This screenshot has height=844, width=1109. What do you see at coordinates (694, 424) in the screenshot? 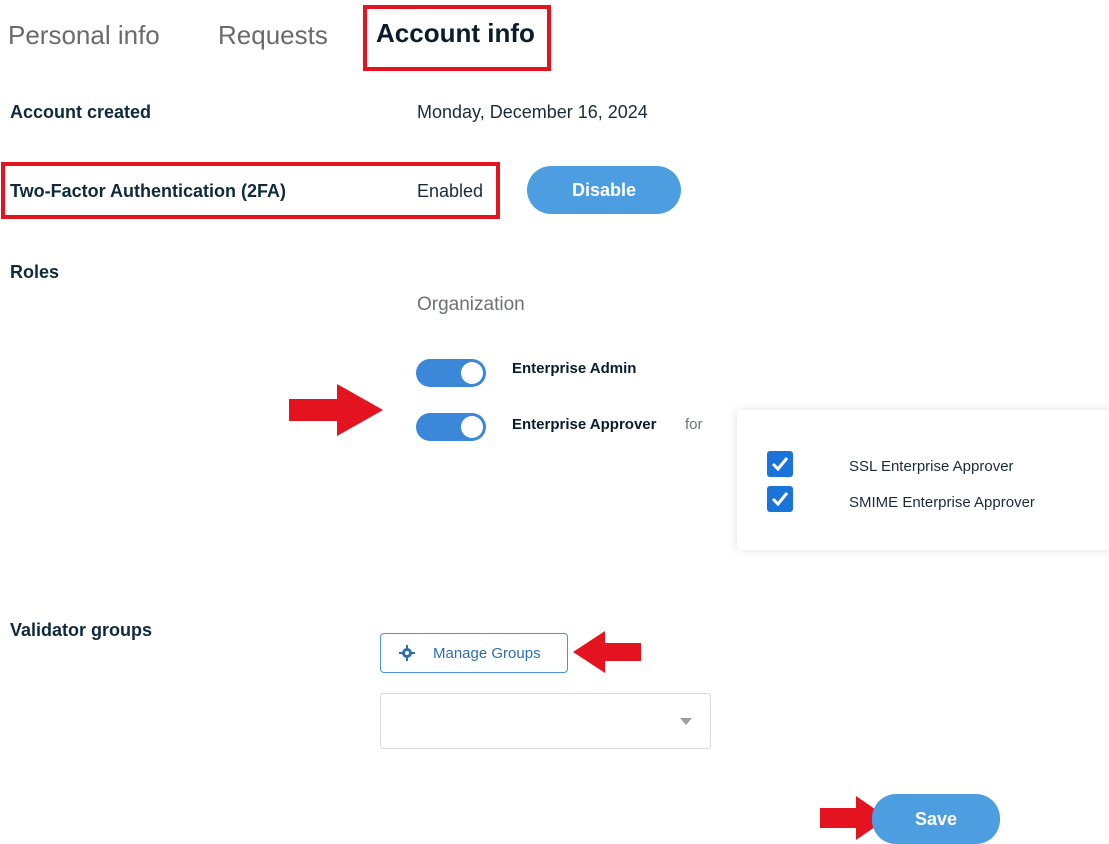
I see `approver-for-label: for` at bounding box center [694, 424].